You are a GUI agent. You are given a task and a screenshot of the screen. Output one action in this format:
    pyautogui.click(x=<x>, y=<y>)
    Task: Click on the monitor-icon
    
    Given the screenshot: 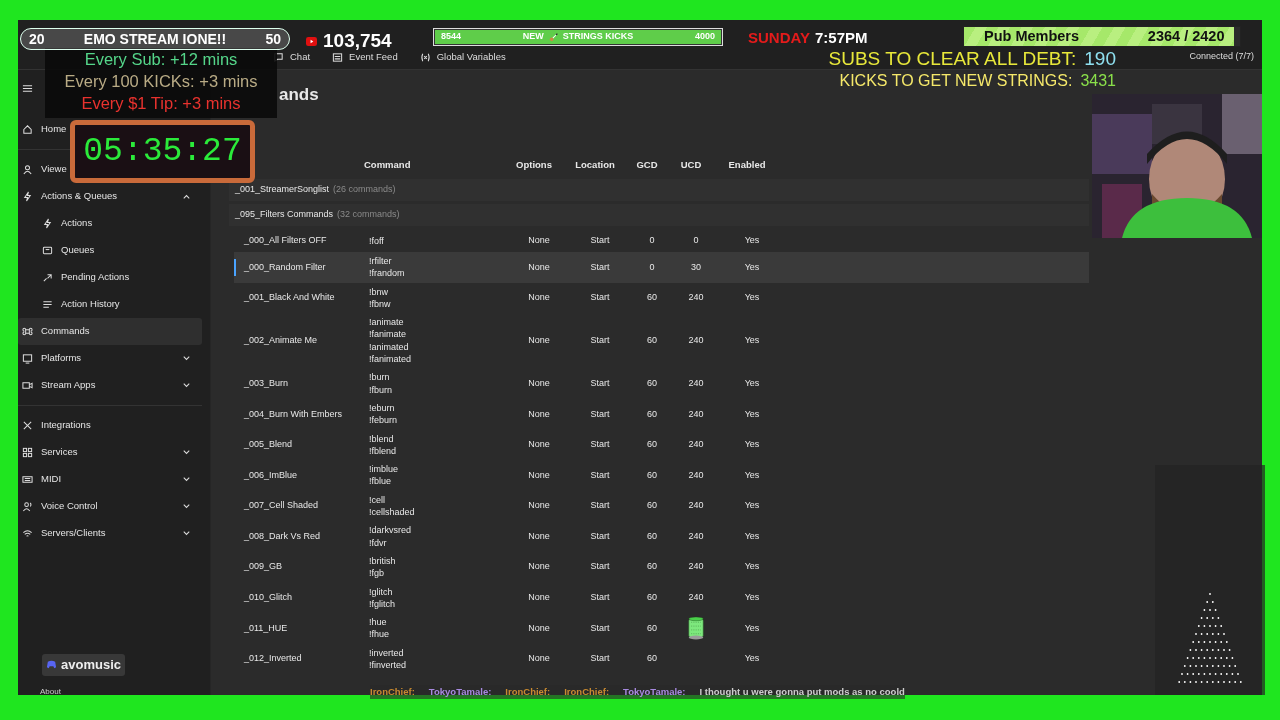 What is the action you would take?
    pyautogui.click(x=27, y=358)
    